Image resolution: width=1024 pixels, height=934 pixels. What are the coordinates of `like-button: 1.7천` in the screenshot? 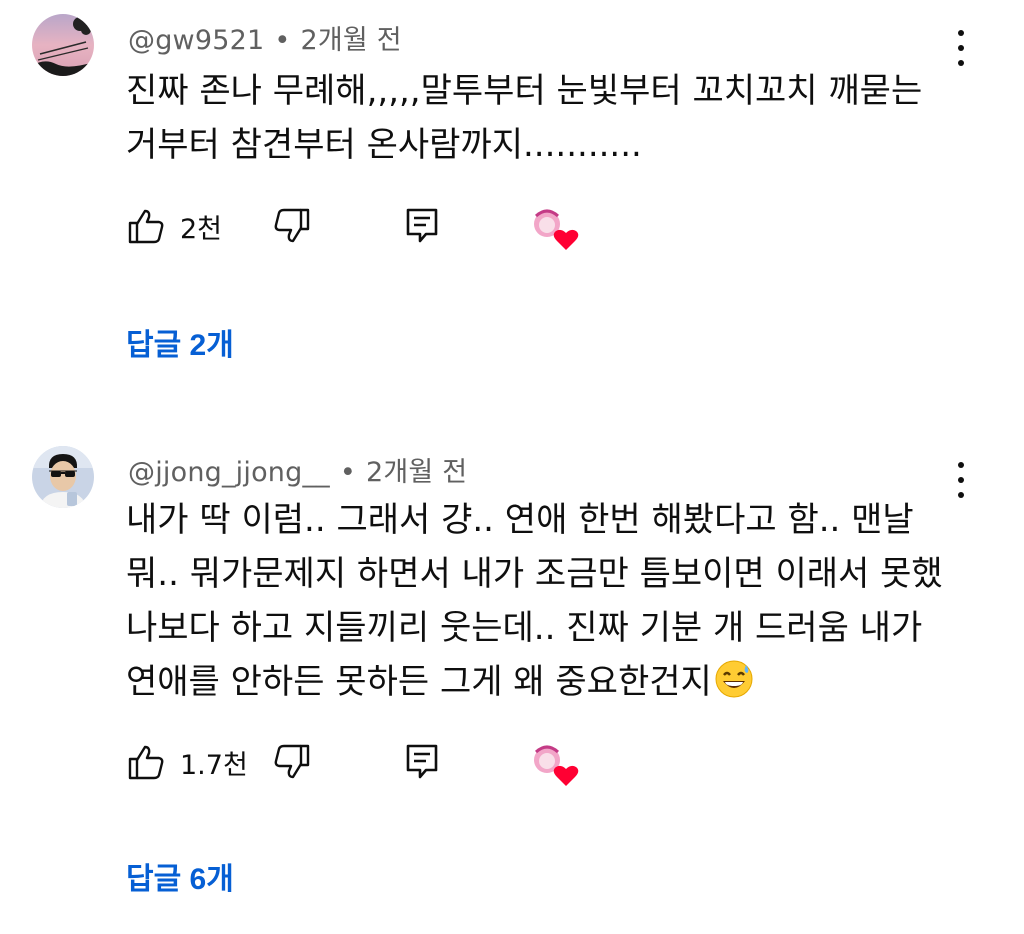 It's located at (187, 762).